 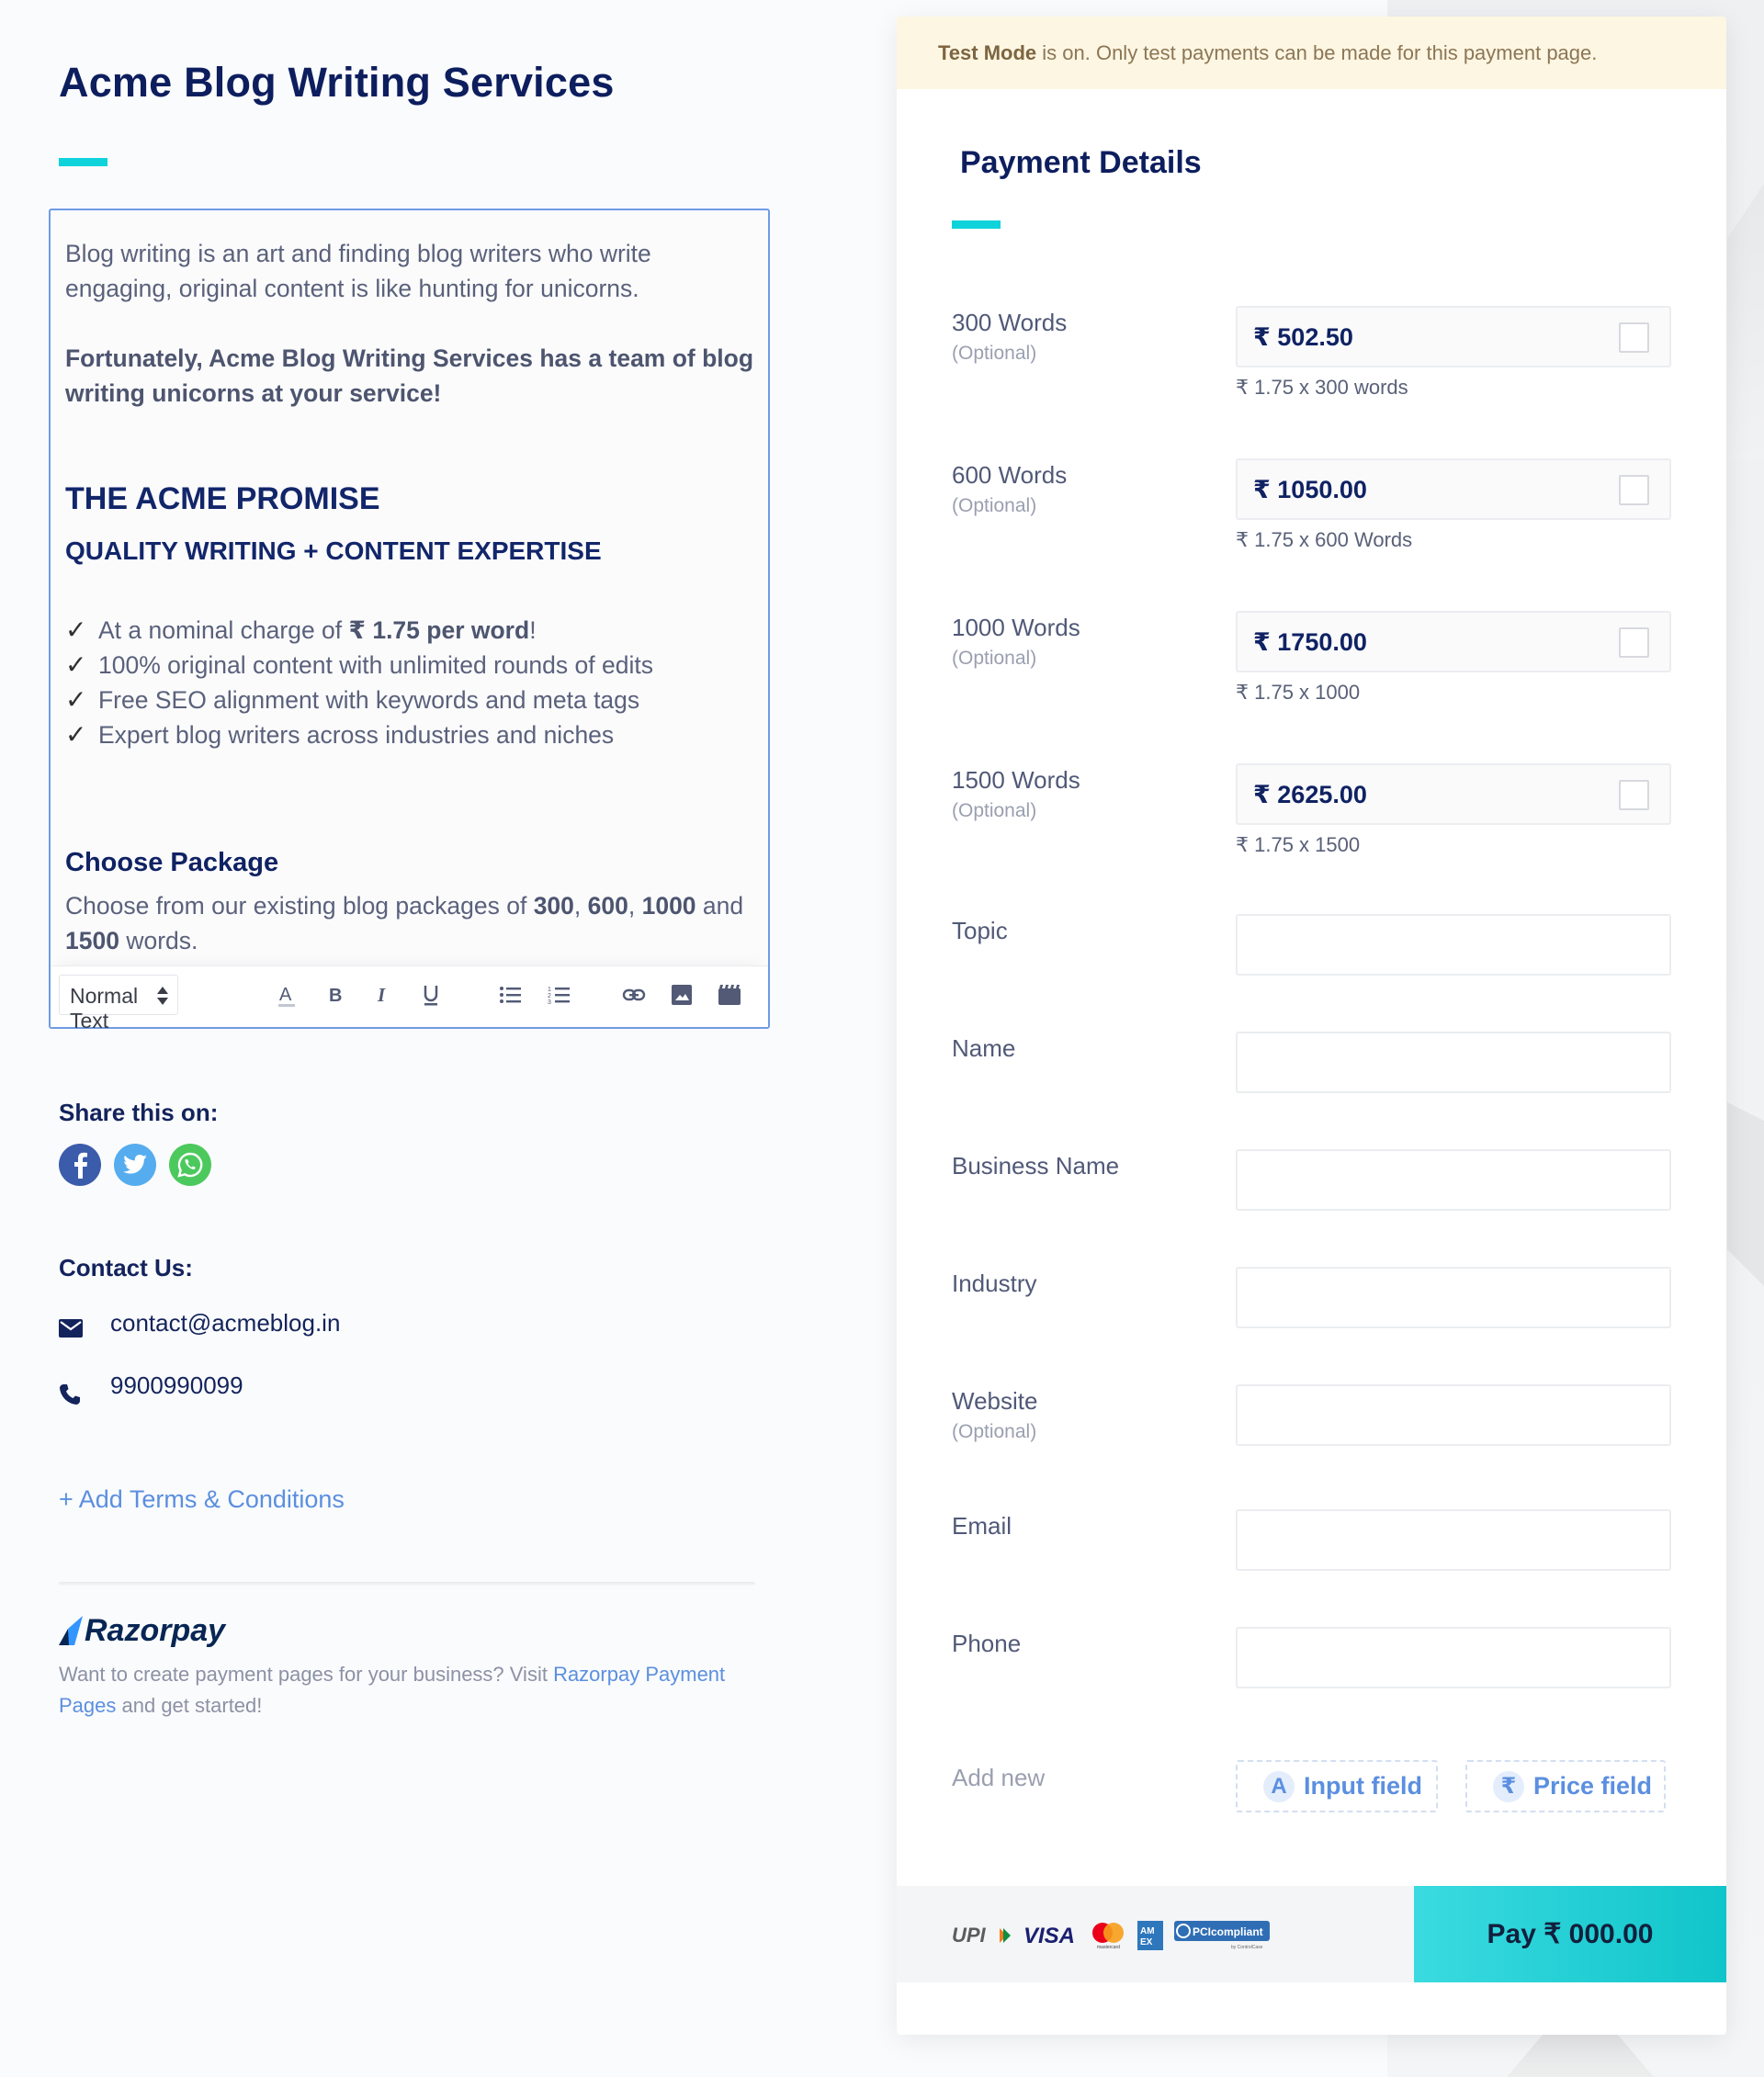 I want to click on image-button, so click(x=682, y=995).